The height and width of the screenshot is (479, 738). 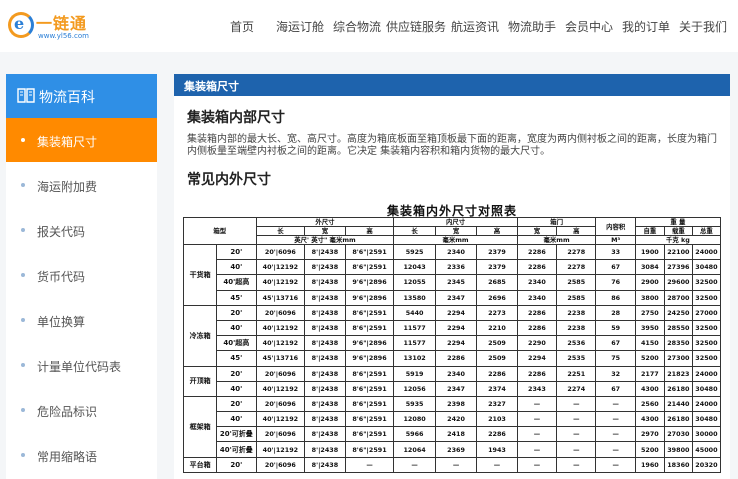 I want to click on table-cell: 2369, so click(x=456, y=449).